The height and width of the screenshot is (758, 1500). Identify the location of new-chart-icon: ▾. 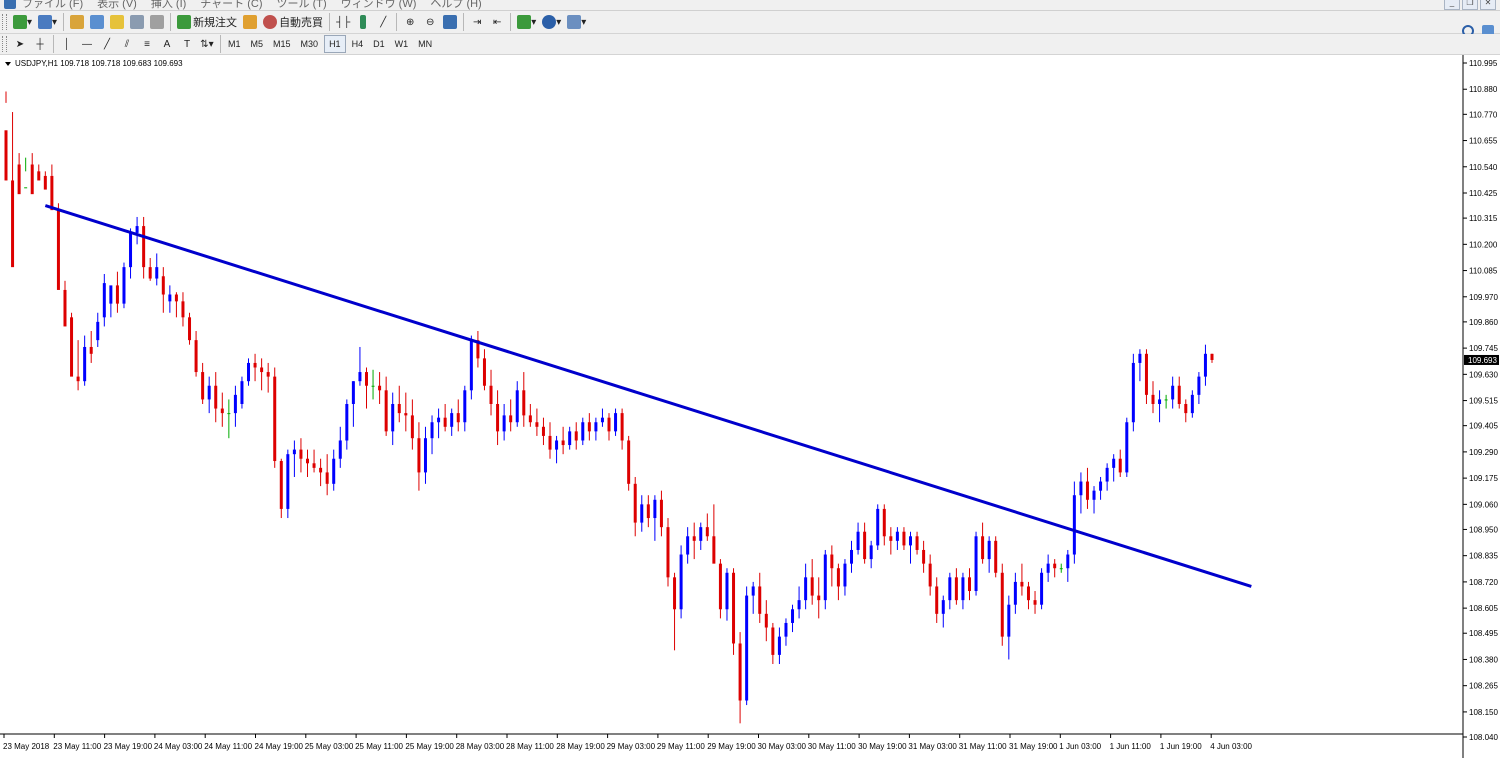
(22, 22).